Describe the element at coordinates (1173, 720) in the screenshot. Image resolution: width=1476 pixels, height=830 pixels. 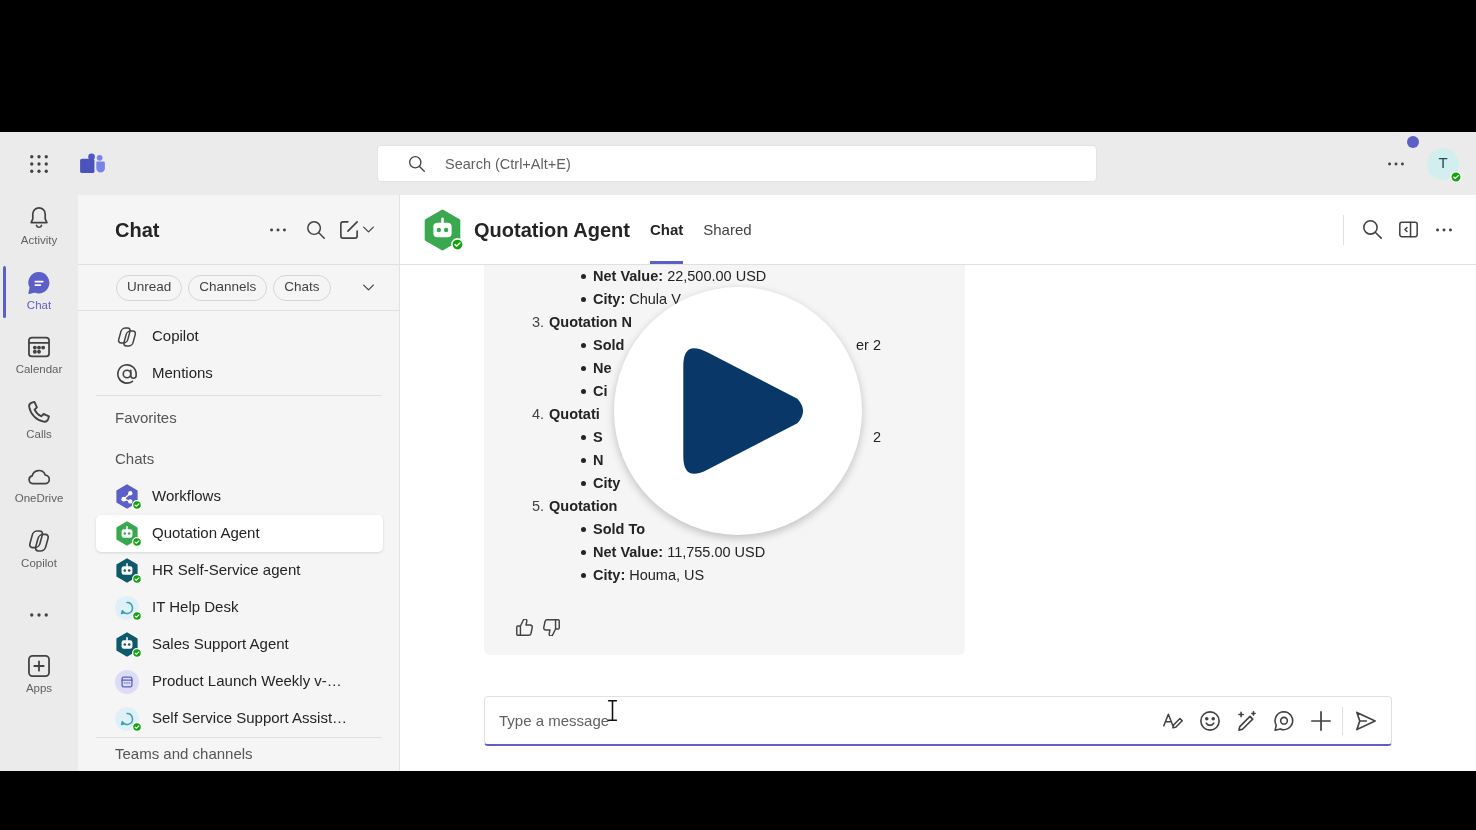
I see `text-format-icon` at that location.